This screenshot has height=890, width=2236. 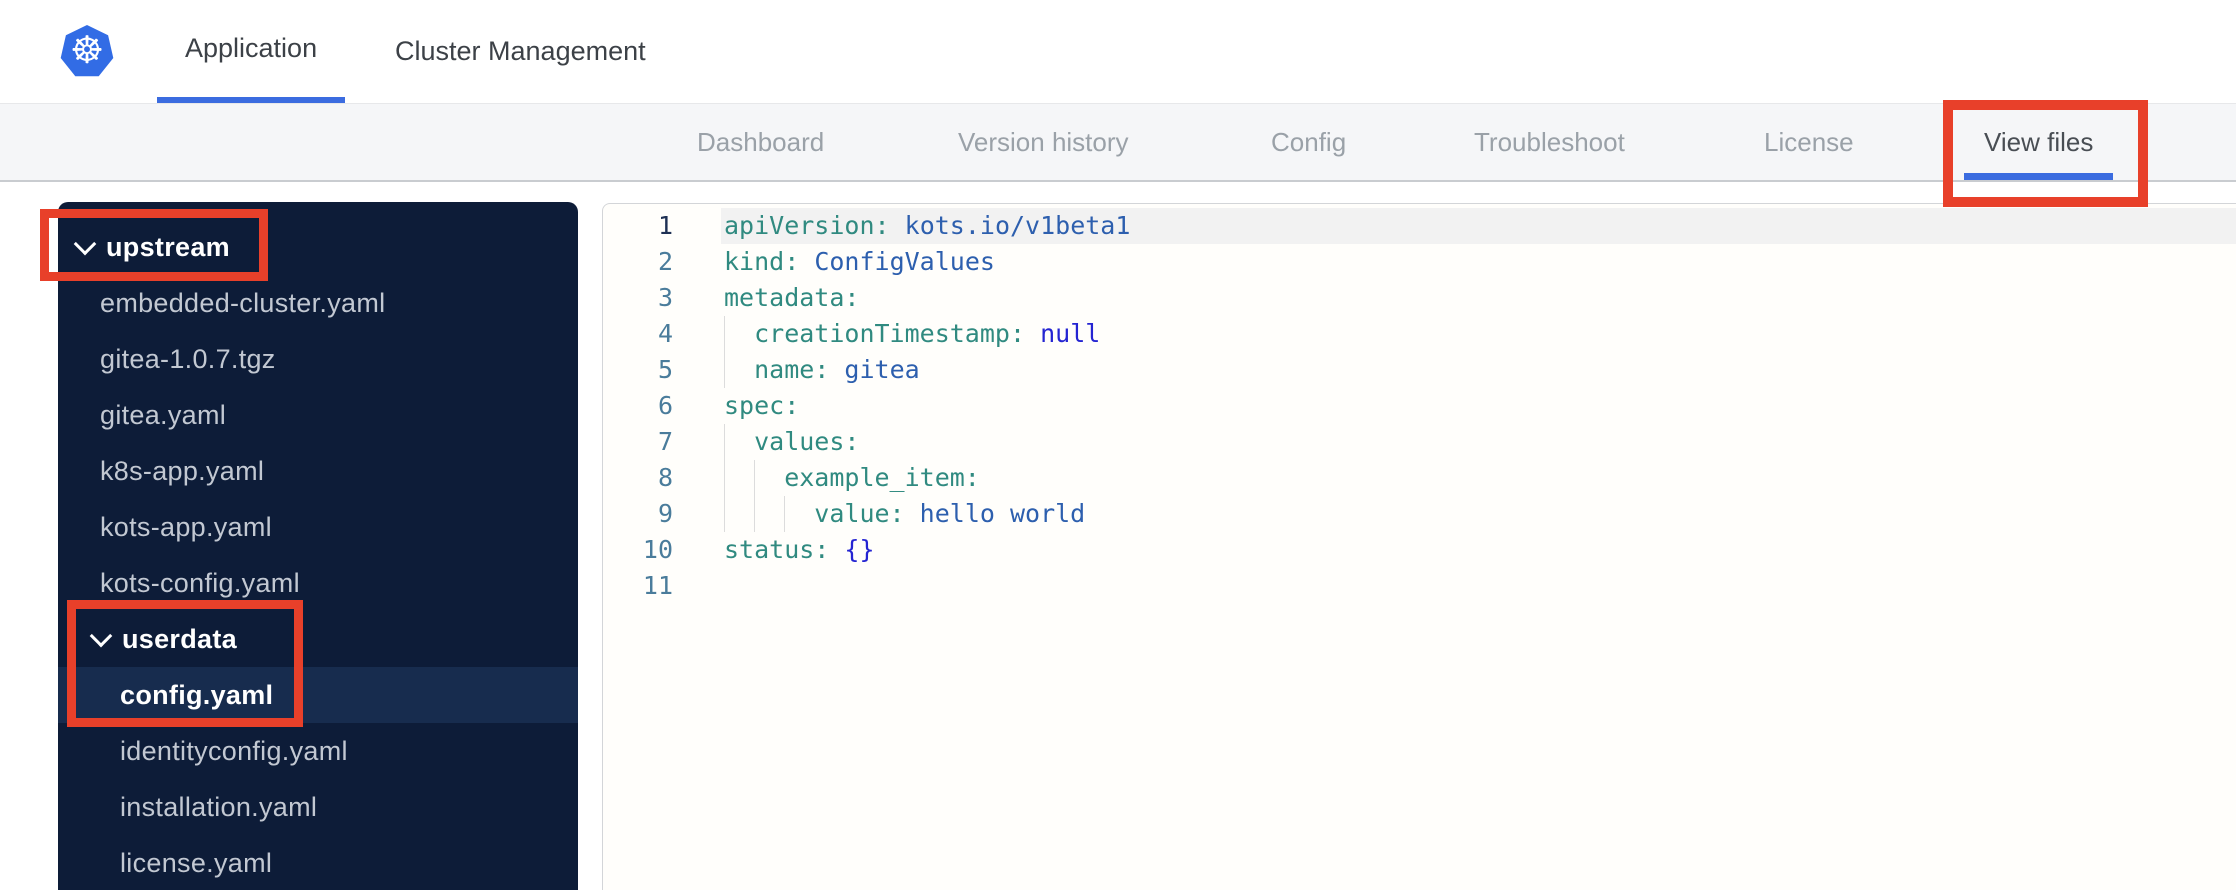 I want to click on code-line-3: metadata:, so click(x=1478, y=298).